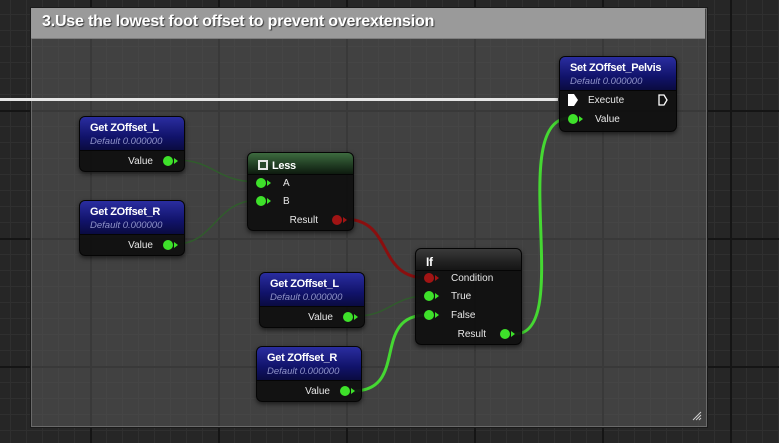 This screenshot has height=443, width=779. What do you see at coordinates (697, 416) in the screenshot?
I see `resize-handle-icon` at bounding box center [697, 416].